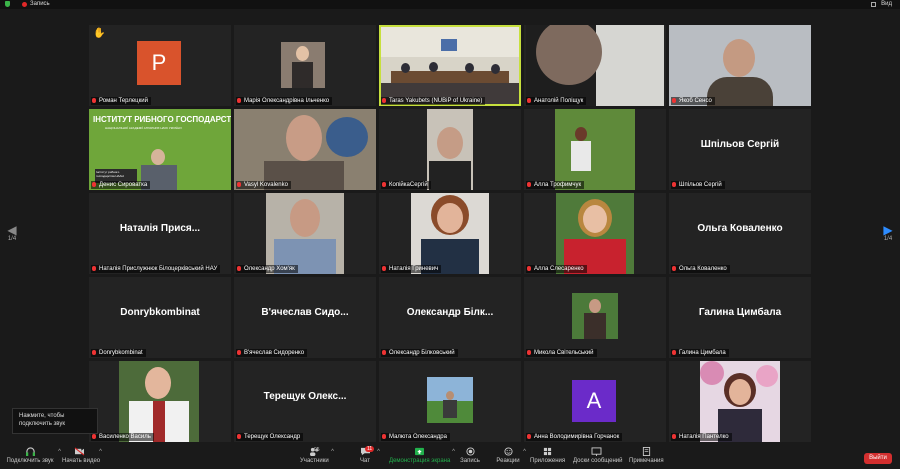 The width and height of the screenshot is (900, 469). I want to click on participant-name: Олександр Хом'як, so click(267, 269).